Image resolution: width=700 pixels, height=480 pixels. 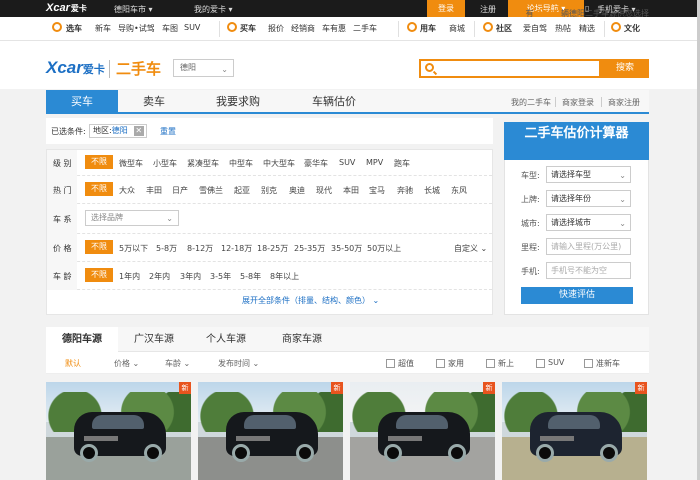 I want to click on filter-option: 微型车, so click(x=131, y=163).